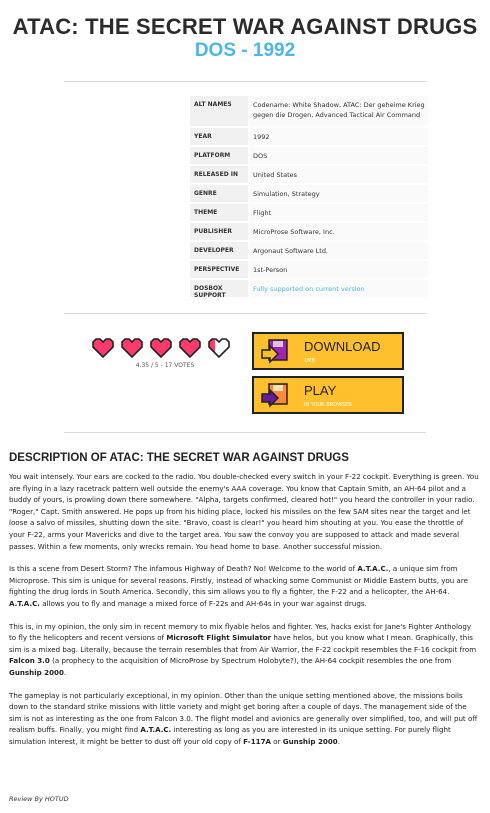 This screenshot has height=813, width=490. I want to click on info-row-year: YEAR 1992, so click(309, 136).